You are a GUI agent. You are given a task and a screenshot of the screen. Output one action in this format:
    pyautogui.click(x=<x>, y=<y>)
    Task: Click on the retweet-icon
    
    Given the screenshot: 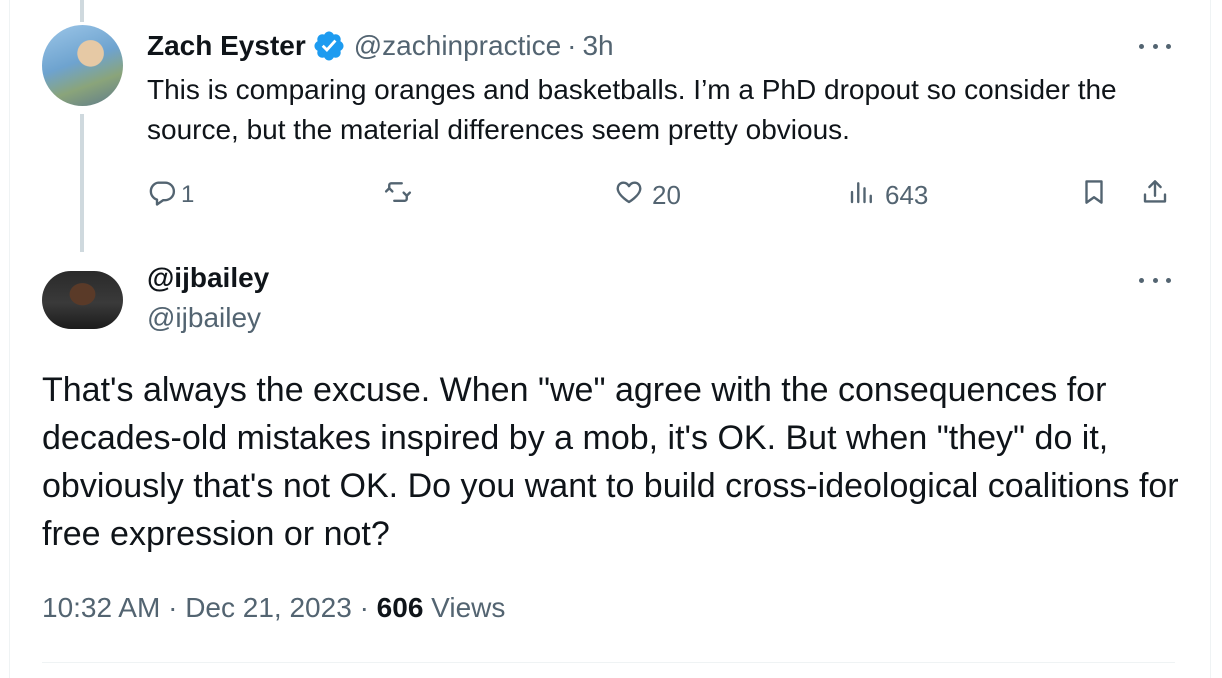 What is the action you would take?
    pyautogui.click(x=398, y=195)
    